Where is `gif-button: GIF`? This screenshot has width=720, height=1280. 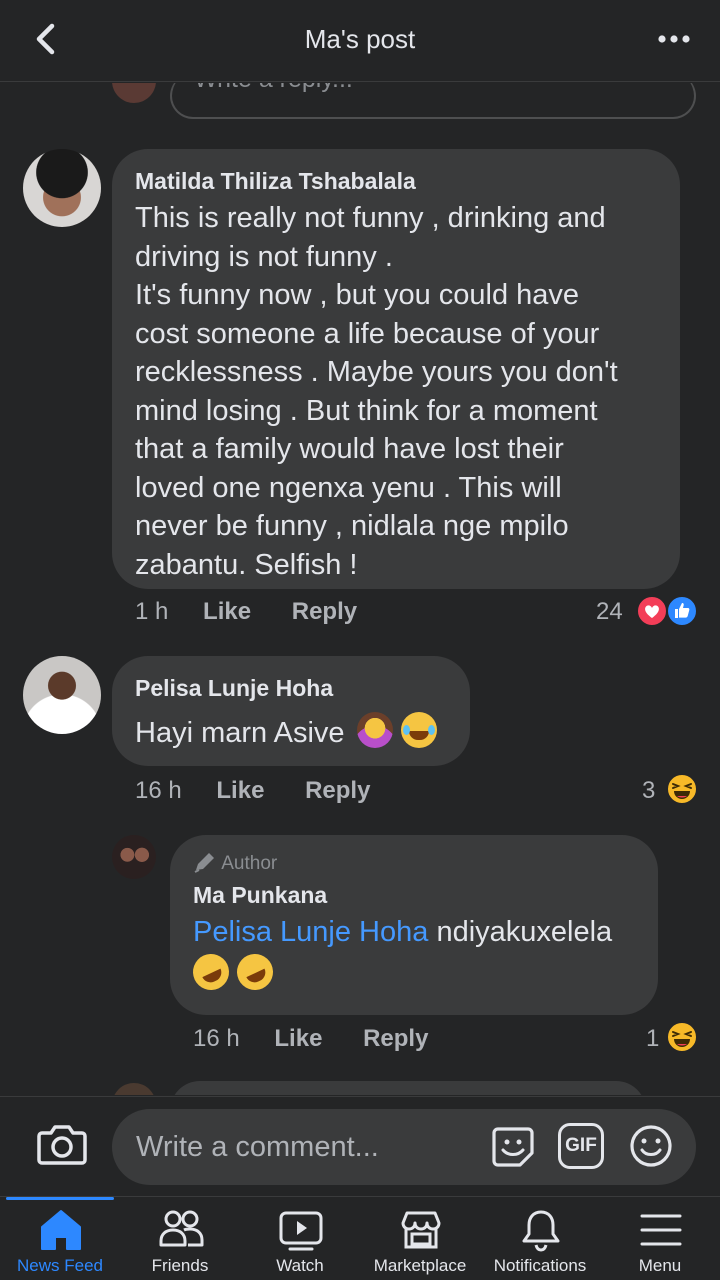
gif-button: GIF is located at coordinates (581, 1146).